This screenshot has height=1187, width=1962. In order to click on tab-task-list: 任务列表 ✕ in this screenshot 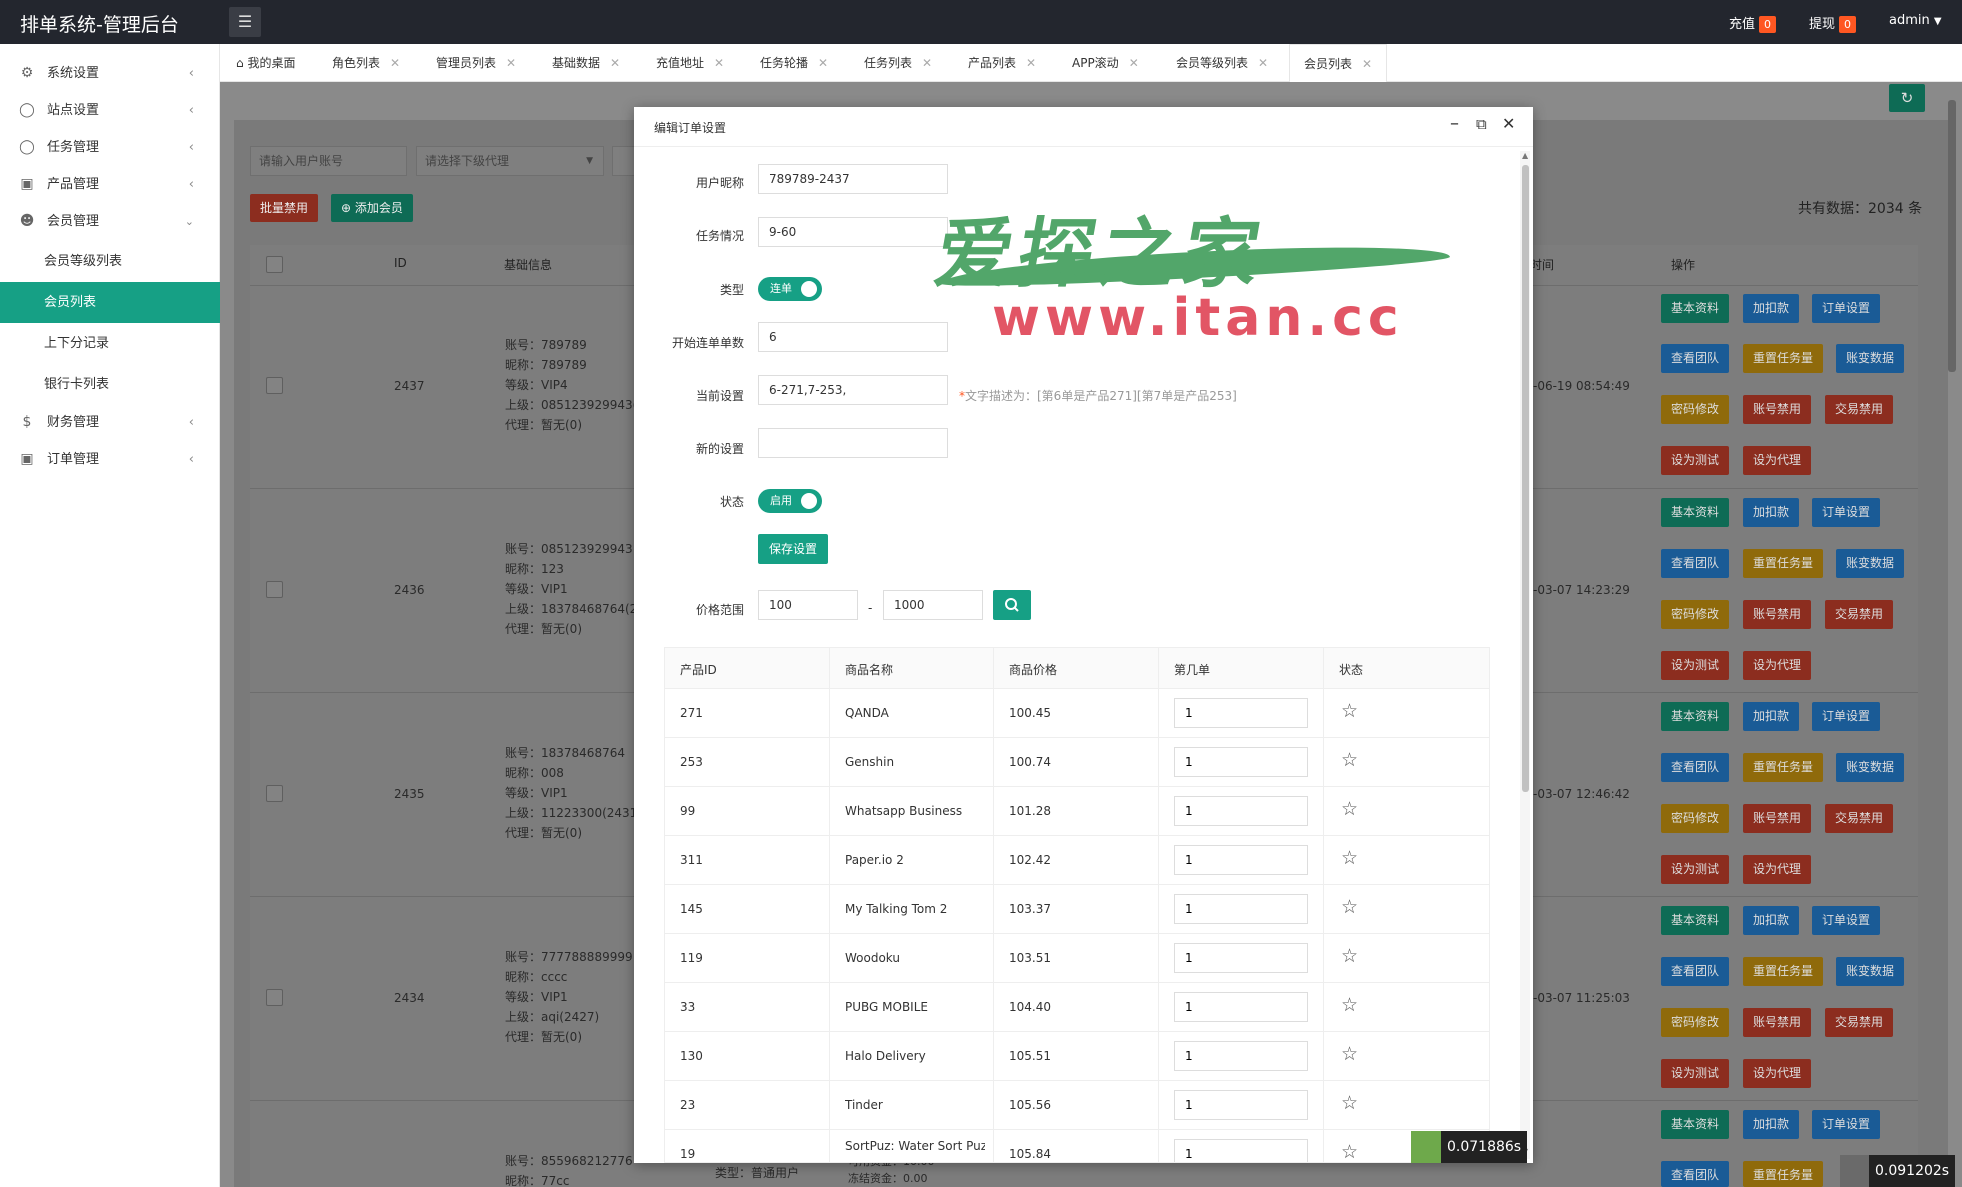, I will do `click(898, 63)`.